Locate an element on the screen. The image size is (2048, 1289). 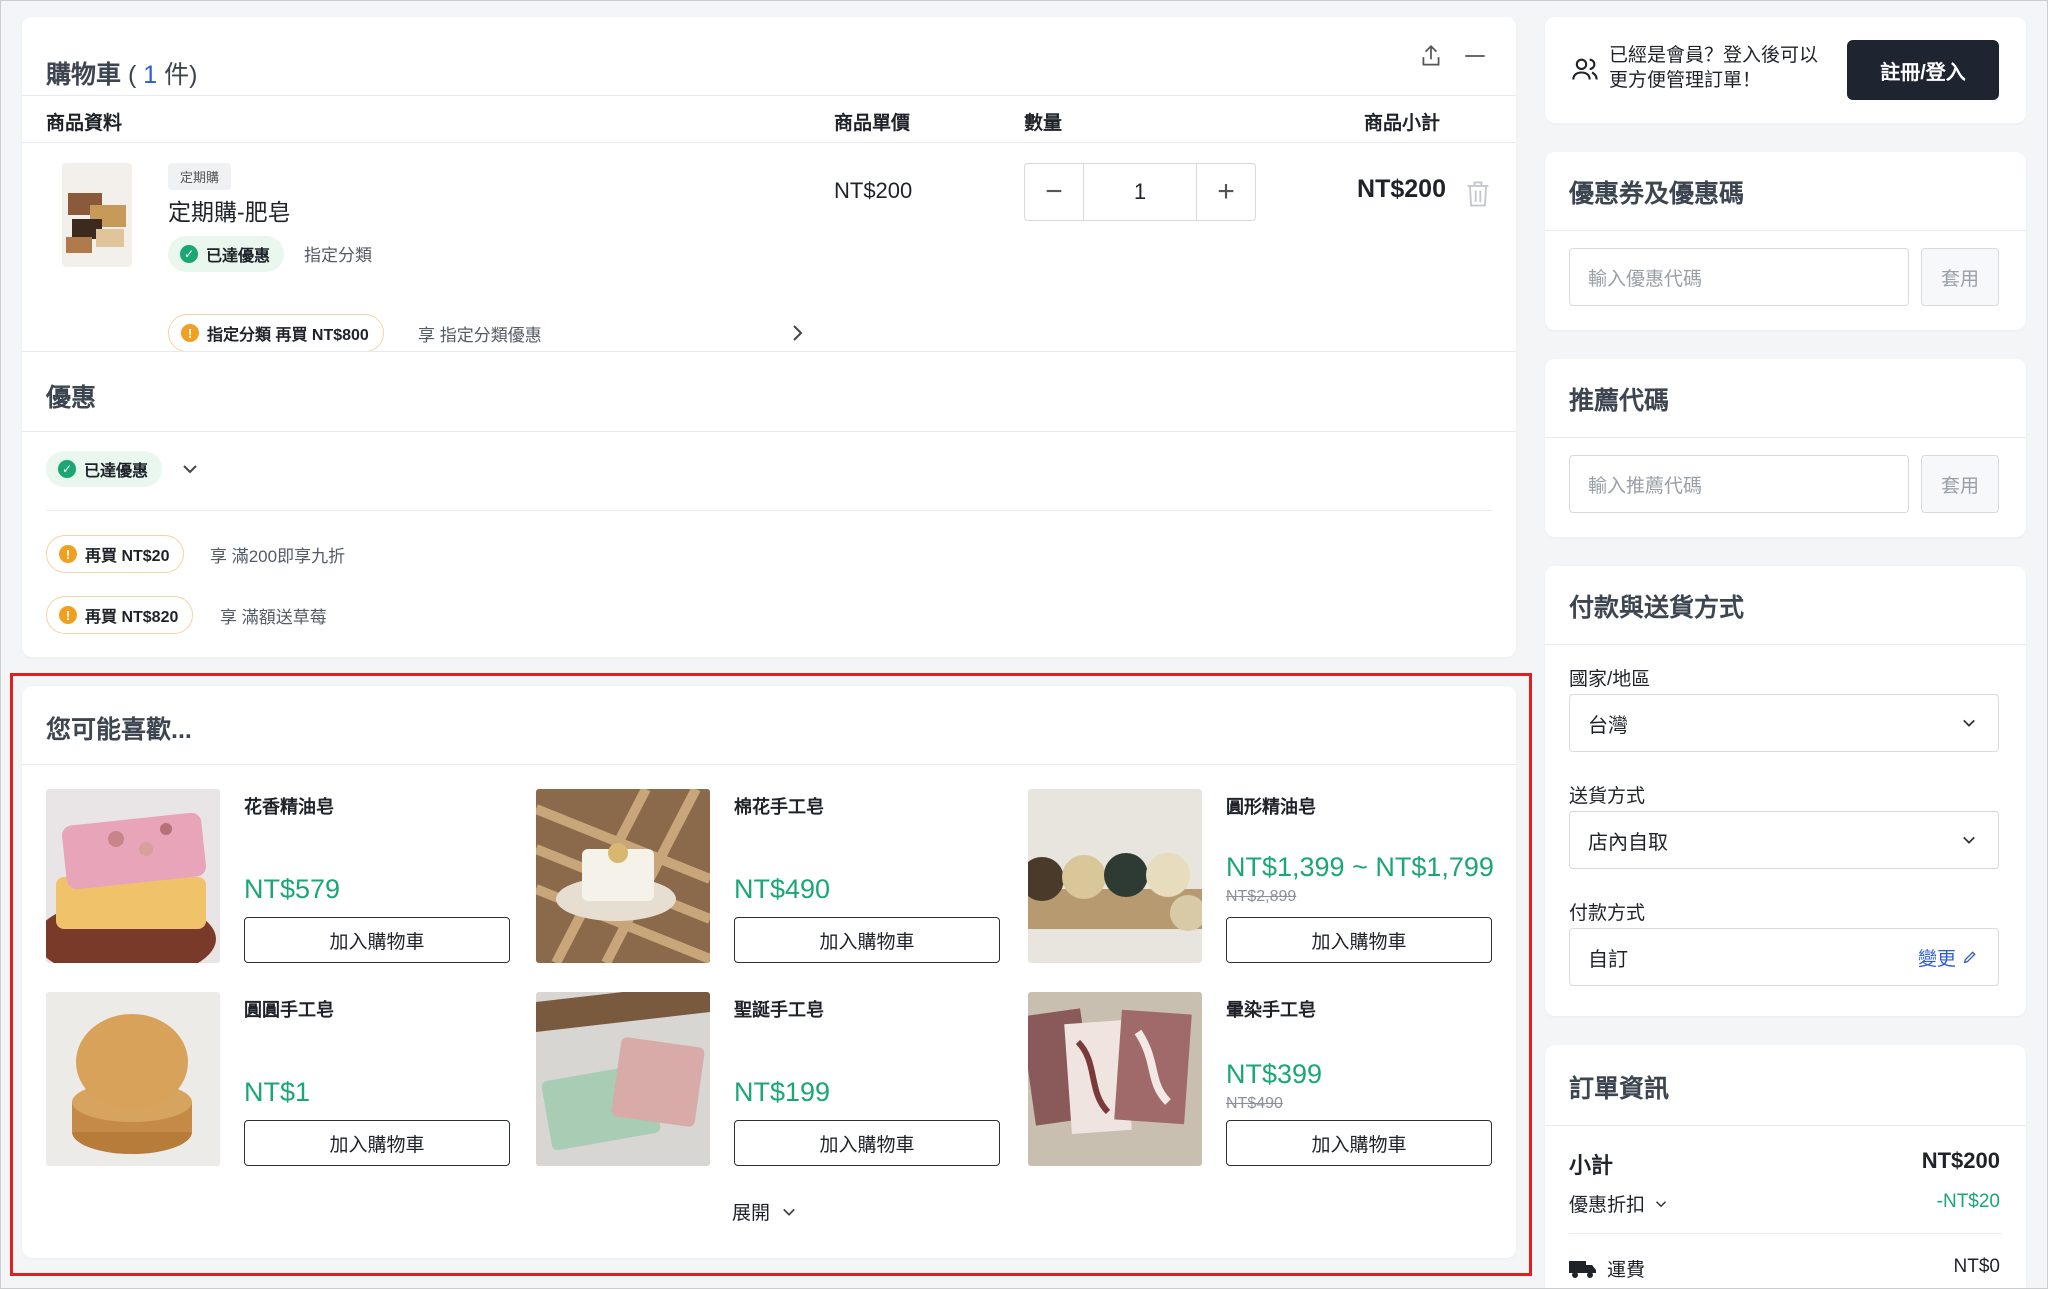
truck-icon is located at coordinates (1582, 1269).